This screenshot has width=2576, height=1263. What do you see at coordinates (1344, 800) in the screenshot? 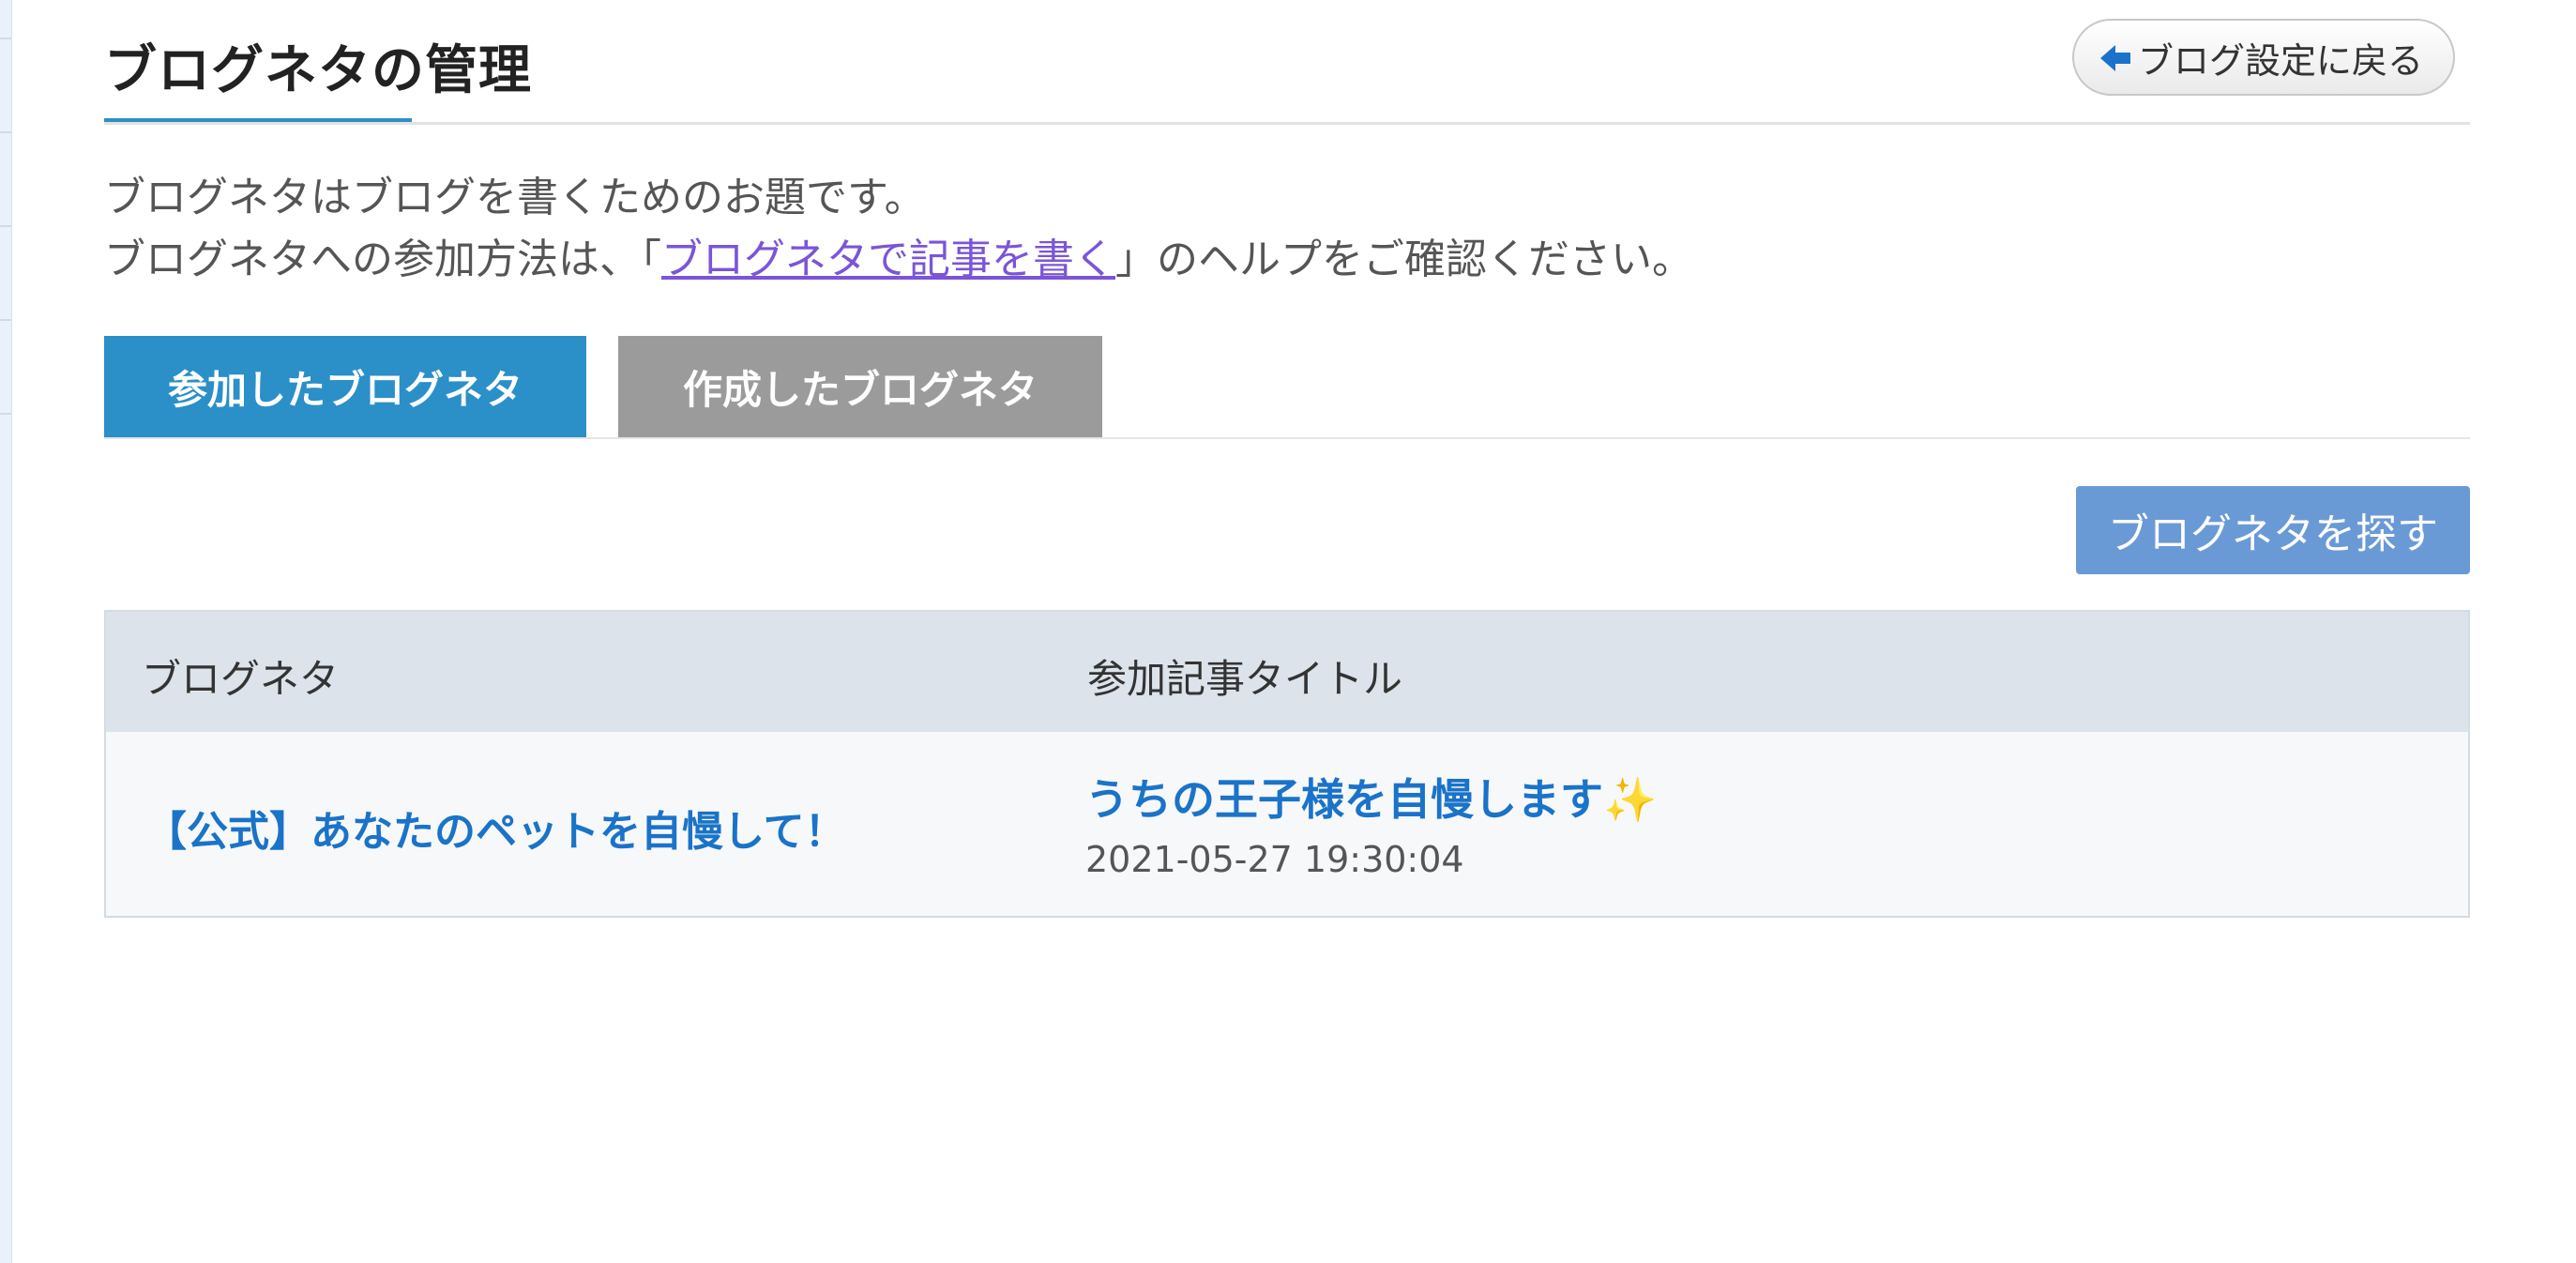
I see `article-title-text: うちの王子様を自慢します` at bounding box center [1344, 800].